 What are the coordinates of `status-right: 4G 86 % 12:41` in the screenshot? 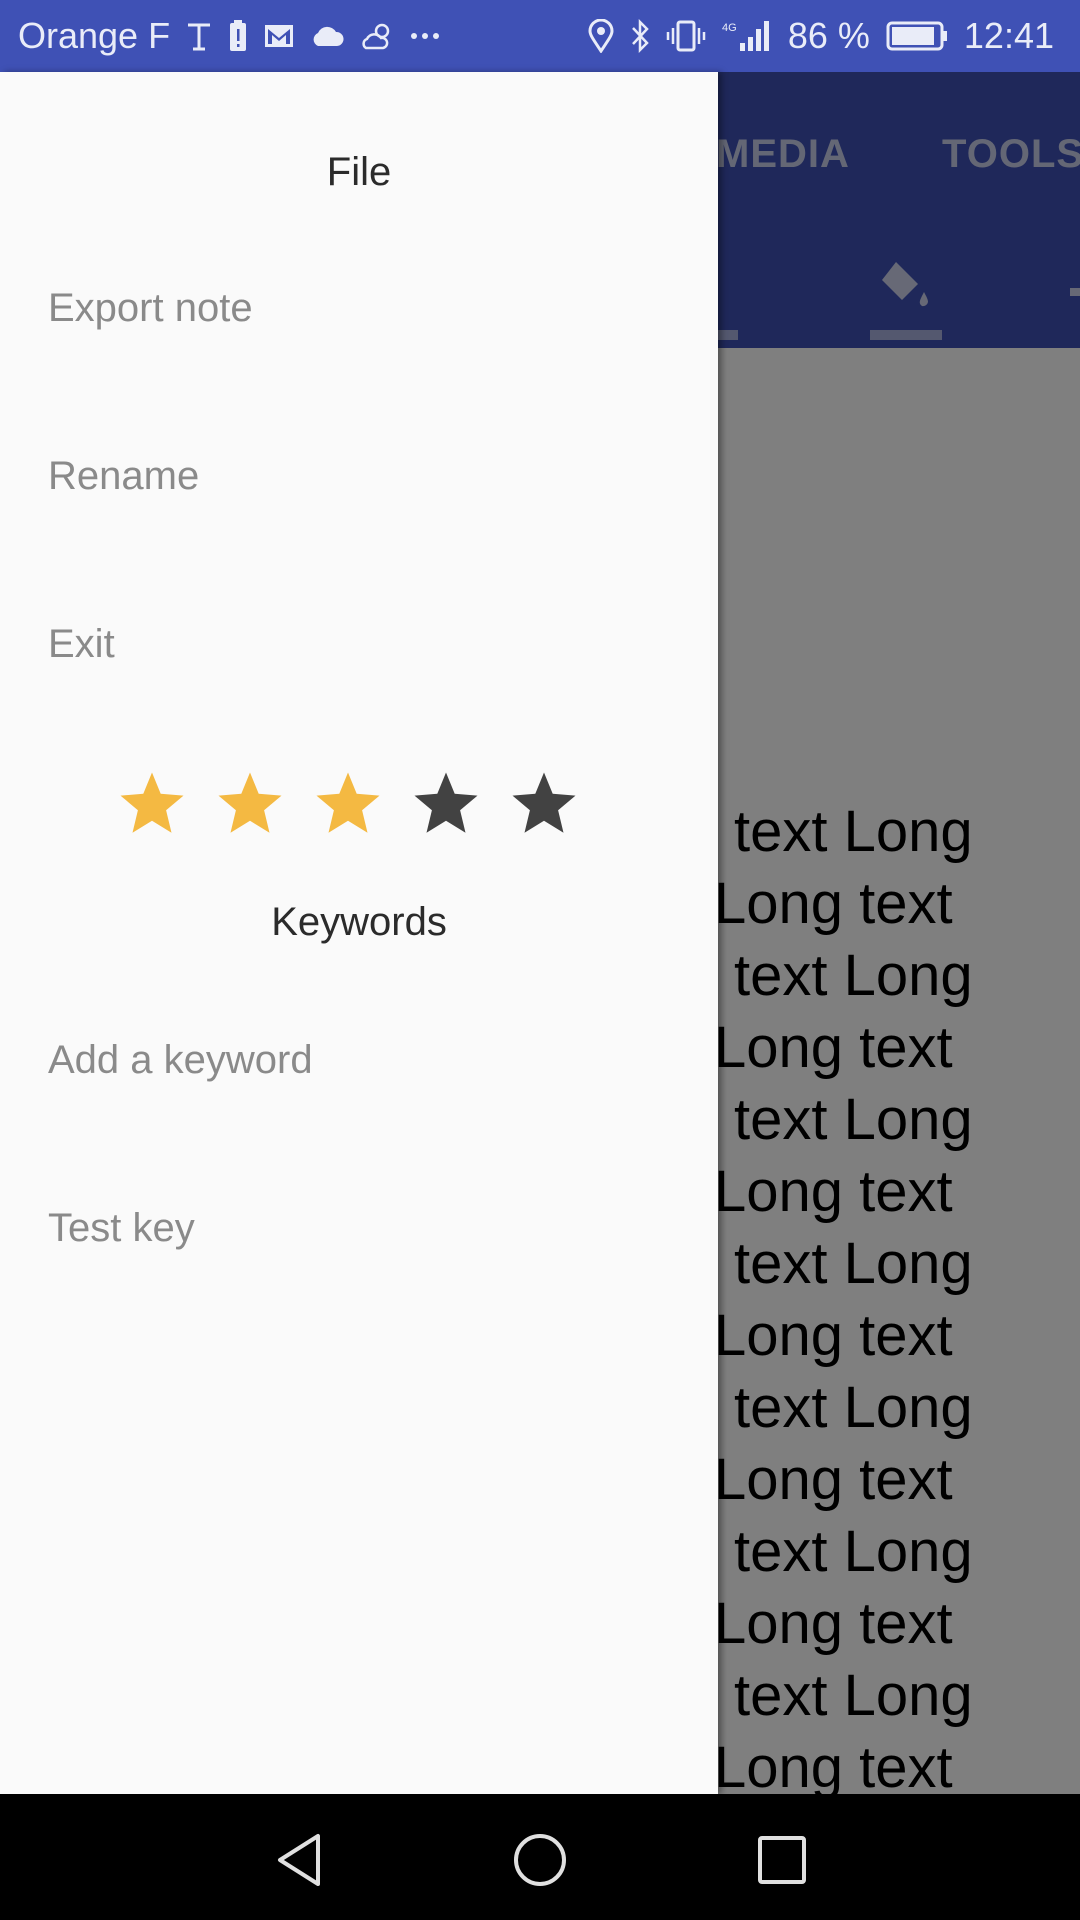 It's located at (821, 36).